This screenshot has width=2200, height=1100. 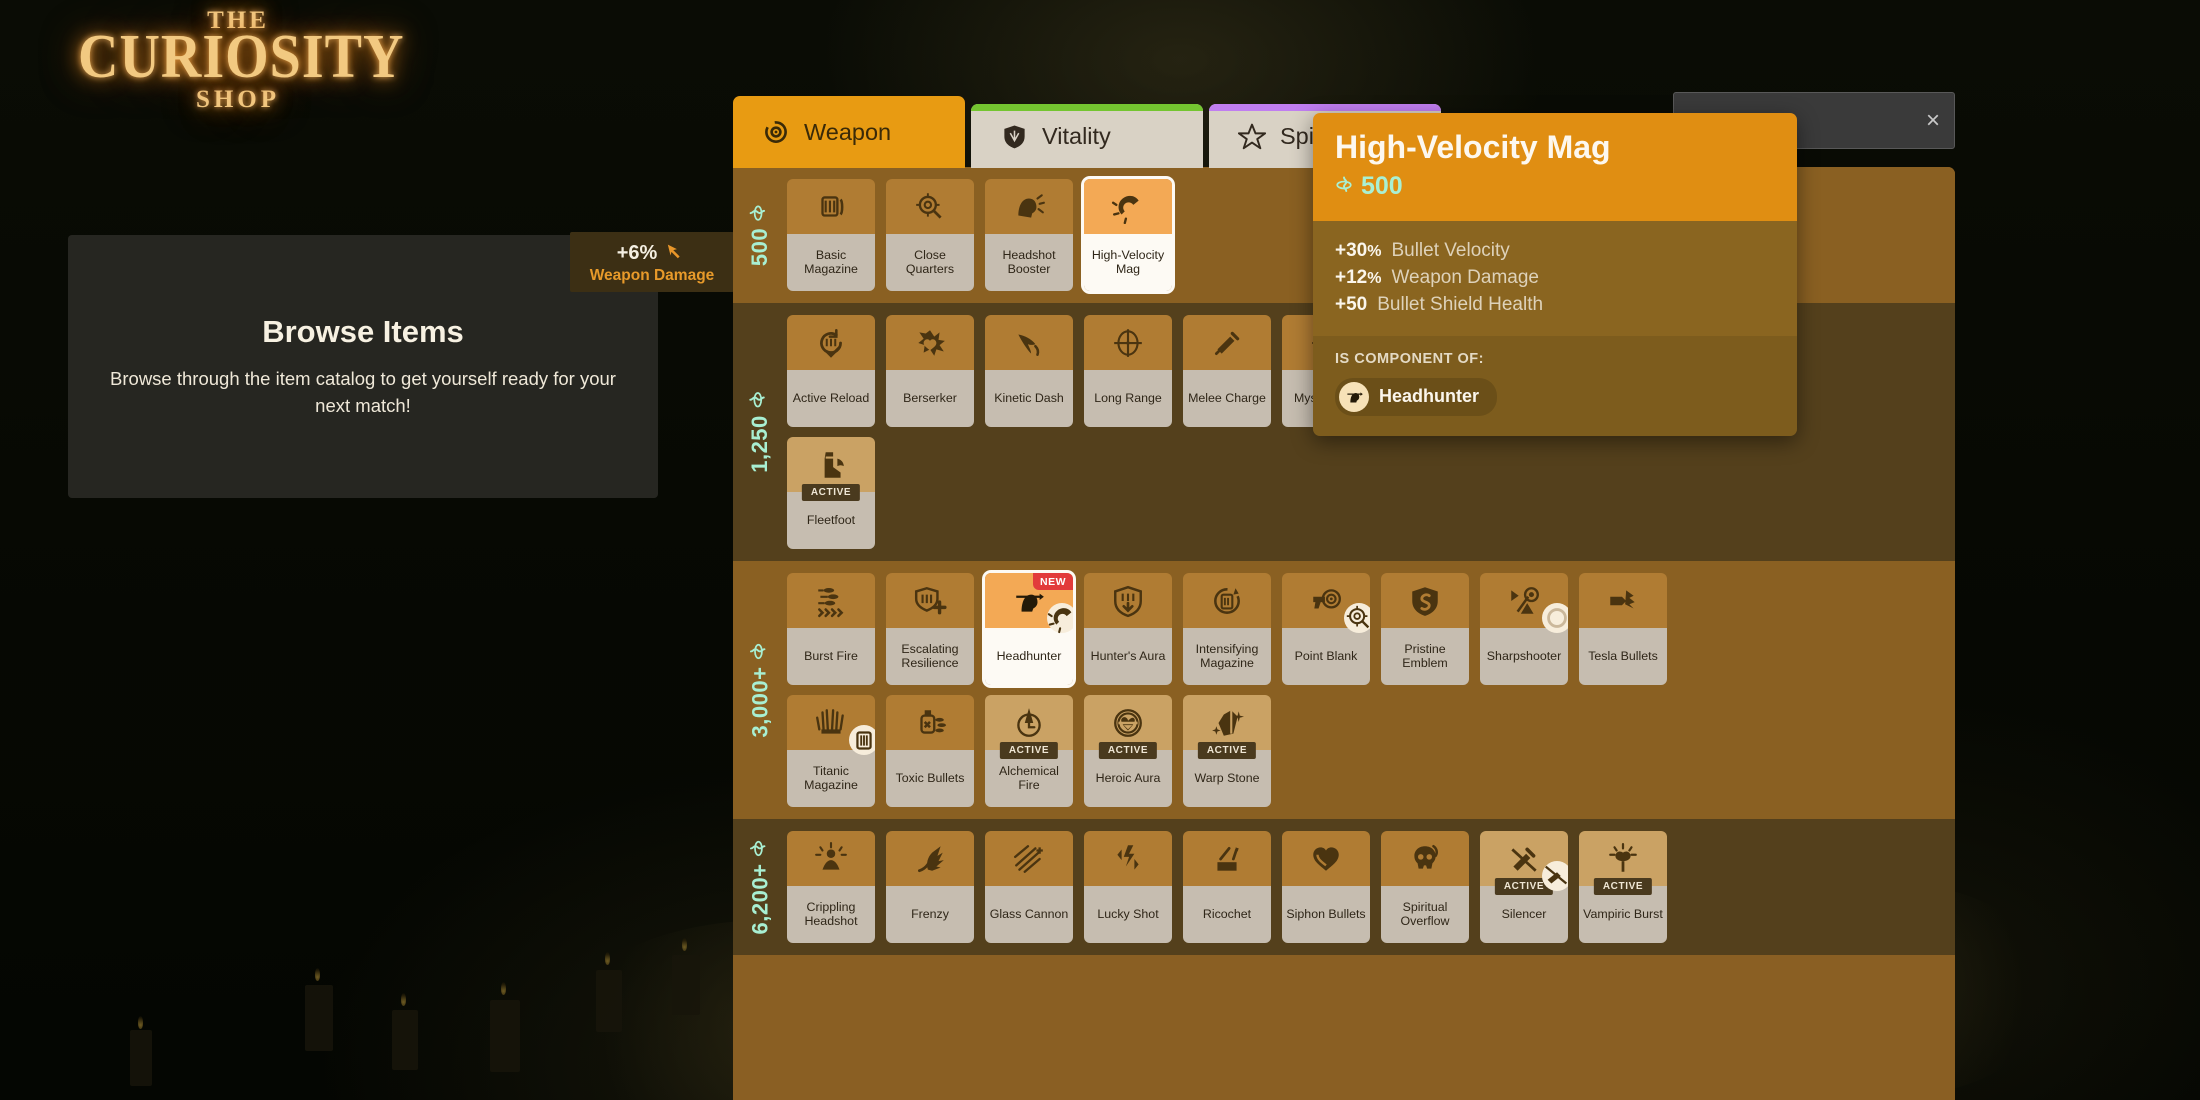 I want to click on weapon-damage-badge: +6% Weapon Damage, so click(x=652, y=262).